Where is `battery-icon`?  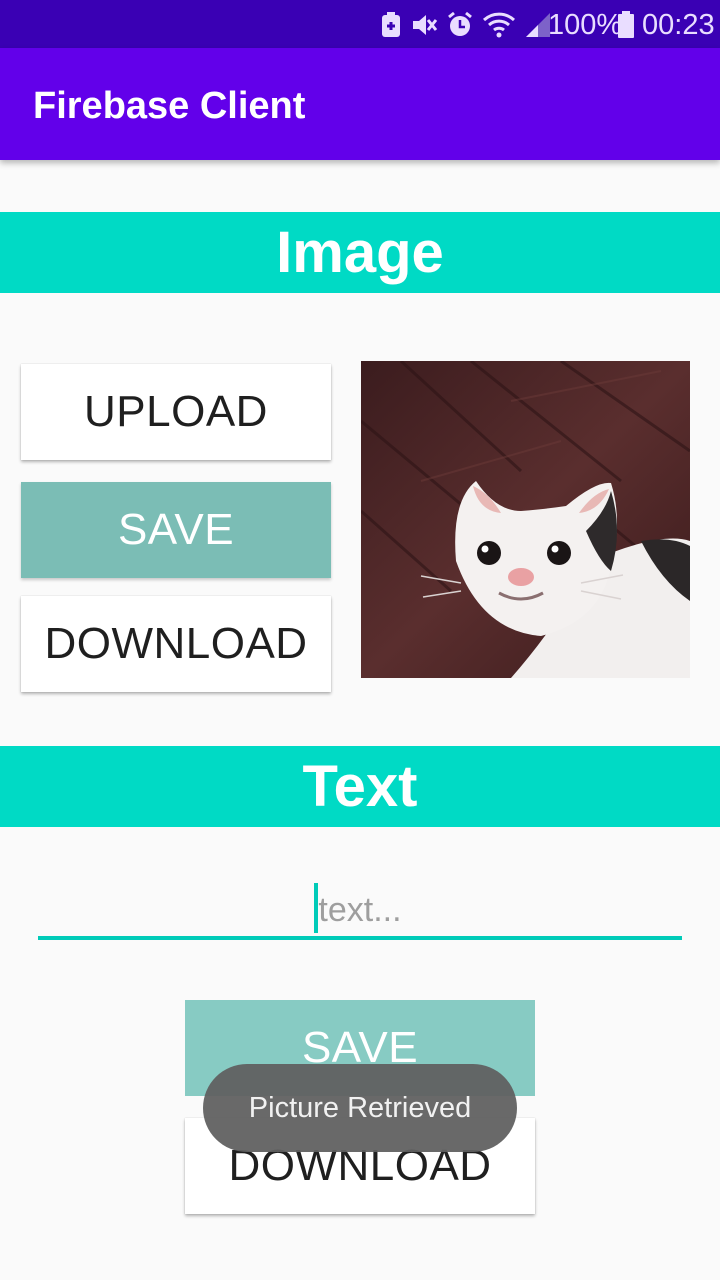 battery-icon is located at coordinates (626, 27).